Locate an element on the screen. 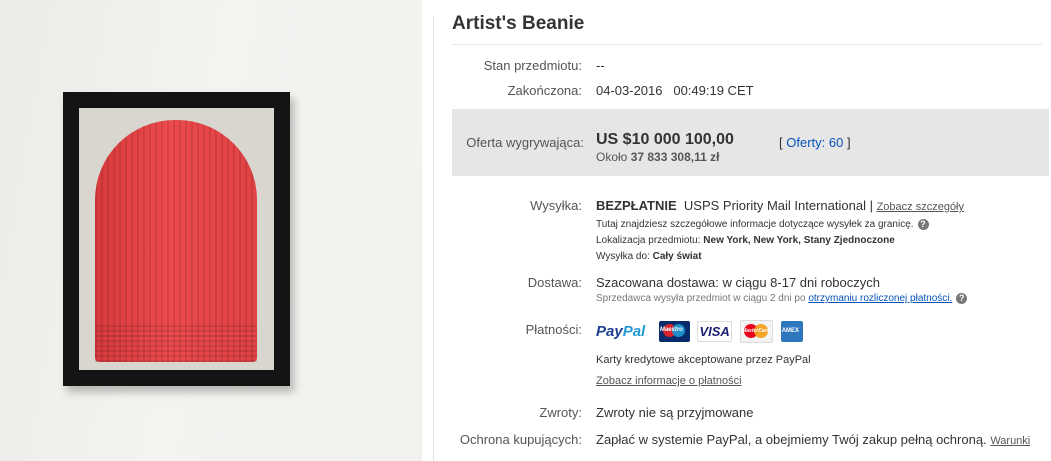 The image size is (1051, 461). bids-count: [ Oferty: 60 ] is located at coordinates (815, 142).